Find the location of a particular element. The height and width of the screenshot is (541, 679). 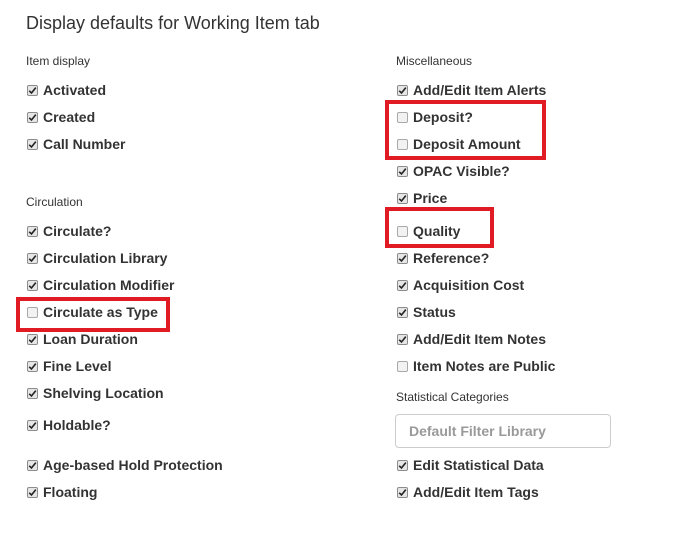

highlight-box-circulate-as-type is located at coordinates (93, 314).